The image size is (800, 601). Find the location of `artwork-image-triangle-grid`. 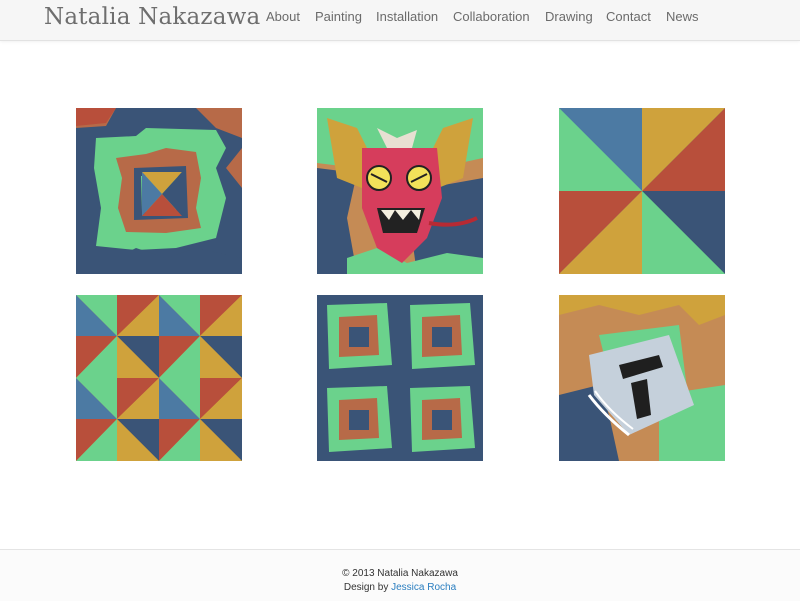

artwork-image-triangle-grid is located at coordinates (159, 378).